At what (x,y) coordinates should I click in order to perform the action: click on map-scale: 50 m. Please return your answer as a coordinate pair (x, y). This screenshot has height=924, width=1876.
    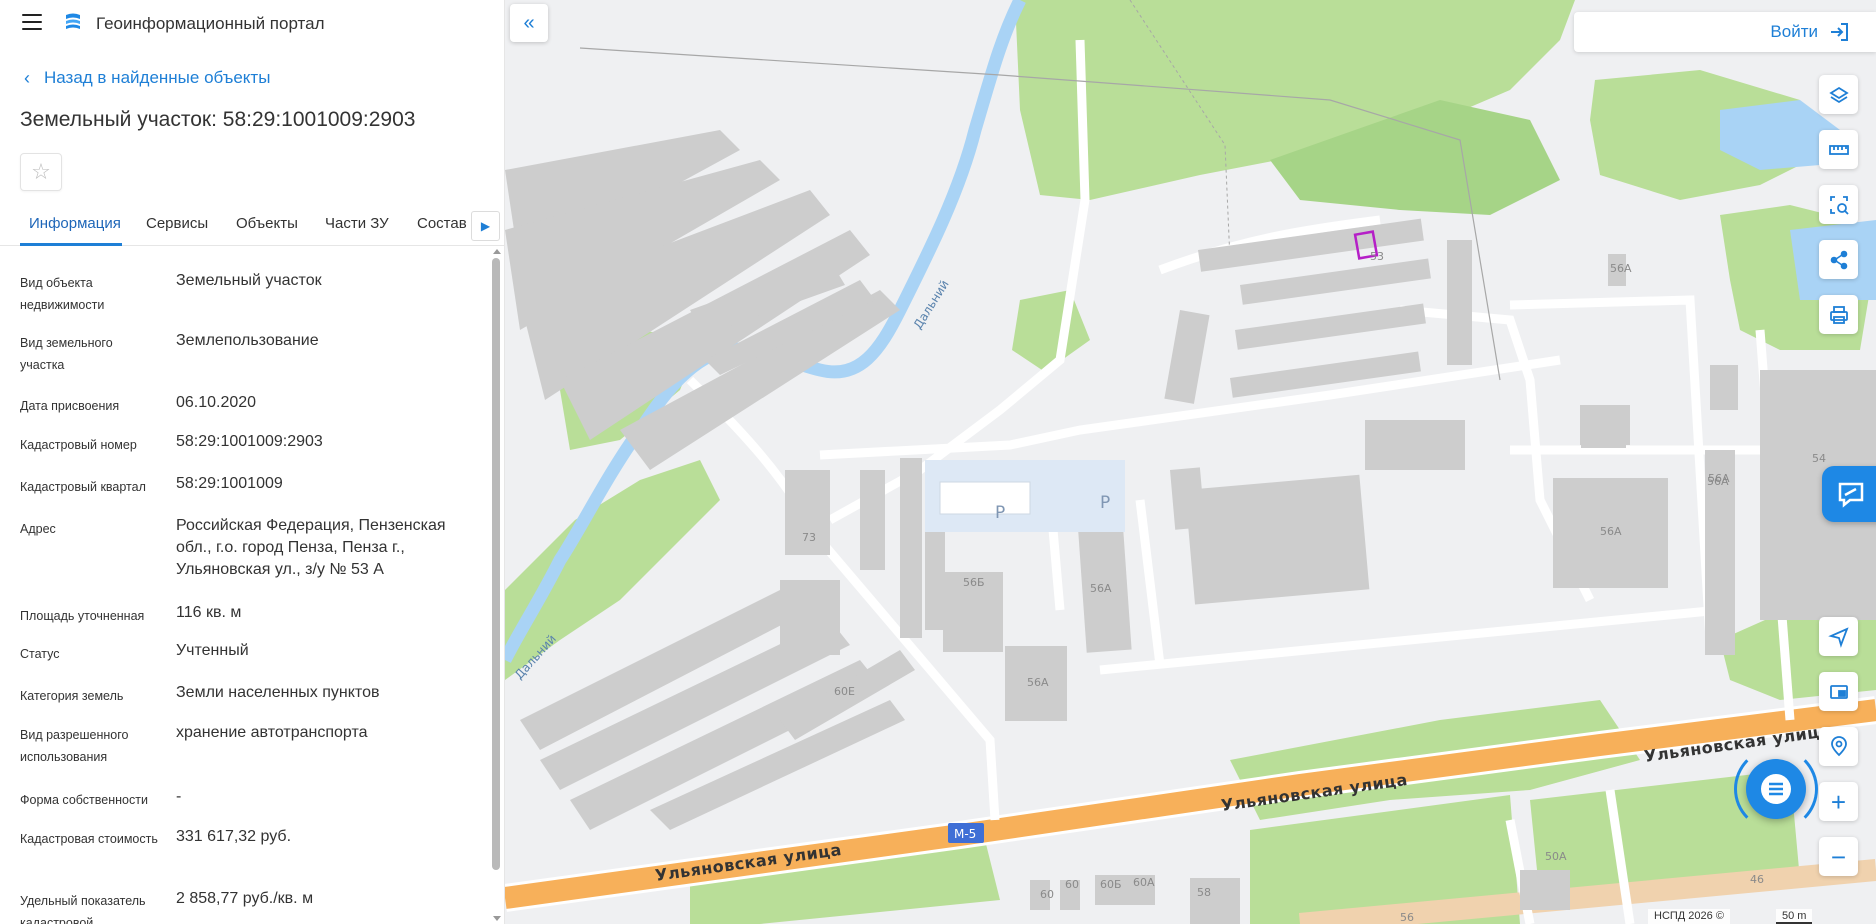
    Looking at the image, I should click on (1794, 916).